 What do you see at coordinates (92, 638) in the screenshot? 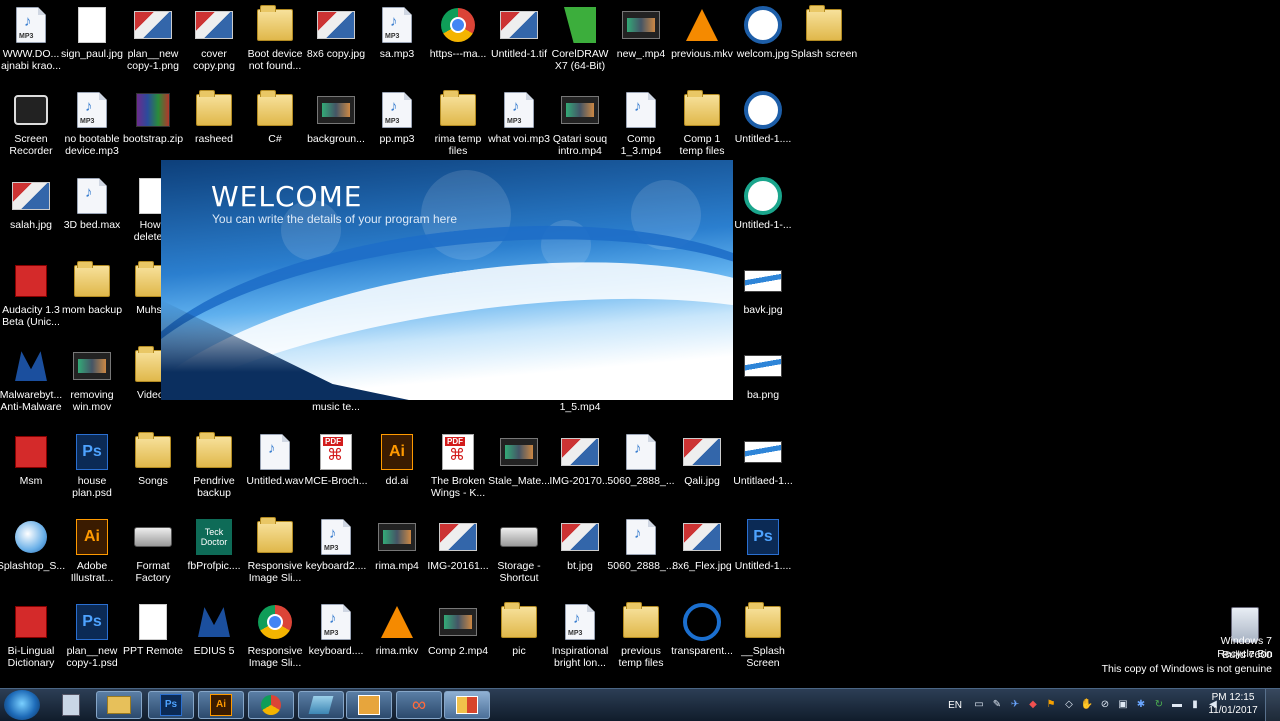
I see `desktop-icon: Ps plan__new copy-1.psd` at bounding box center [92, 638].